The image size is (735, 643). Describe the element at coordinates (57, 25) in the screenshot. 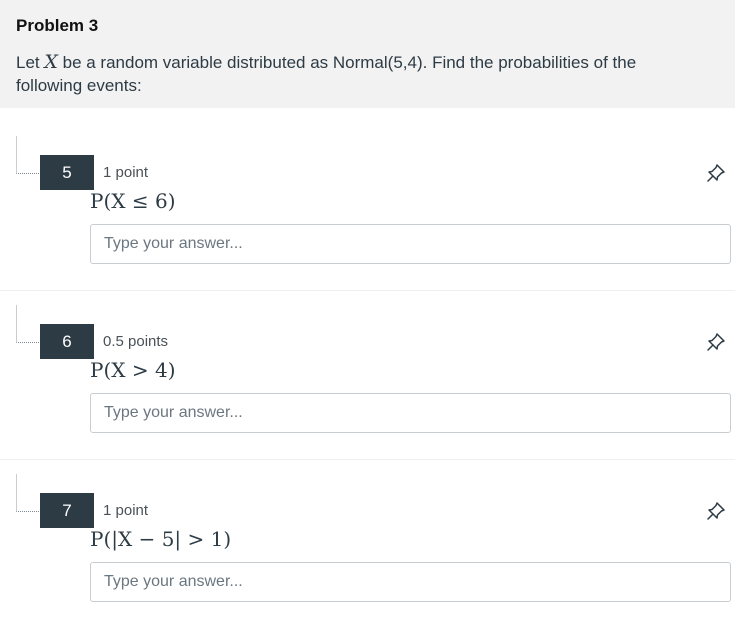

I see `problem-title: Problem 3` at that location.